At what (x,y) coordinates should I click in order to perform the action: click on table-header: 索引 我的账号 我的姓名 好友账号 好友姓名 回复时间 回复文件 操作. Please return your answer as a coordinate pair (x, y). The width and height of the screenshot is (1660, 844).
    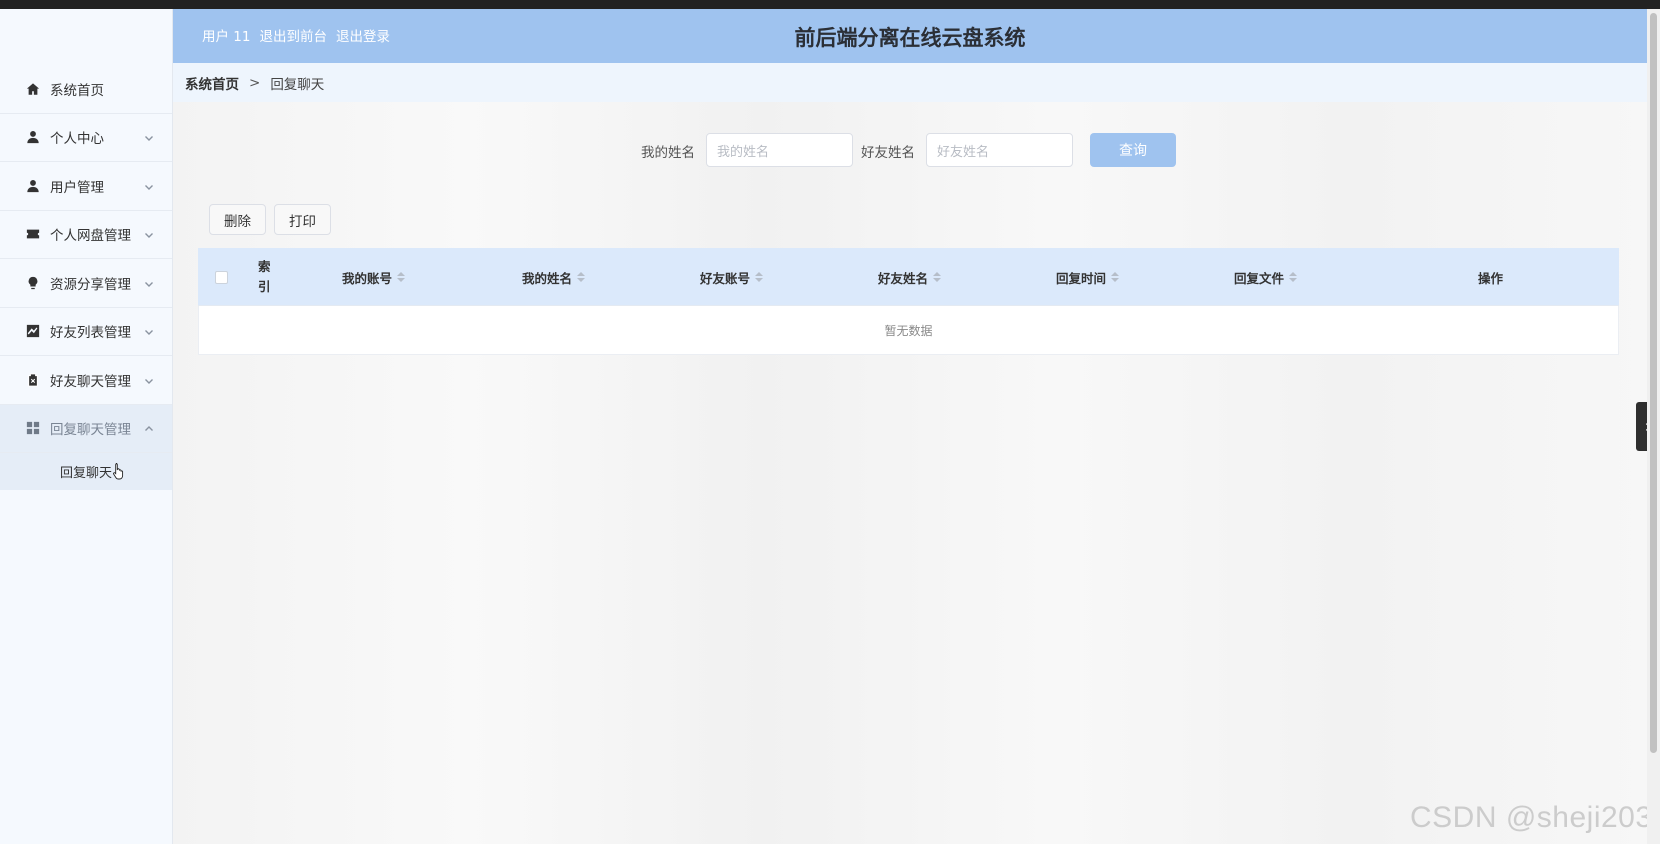
    Looking at the image, I should click on (908, 277).